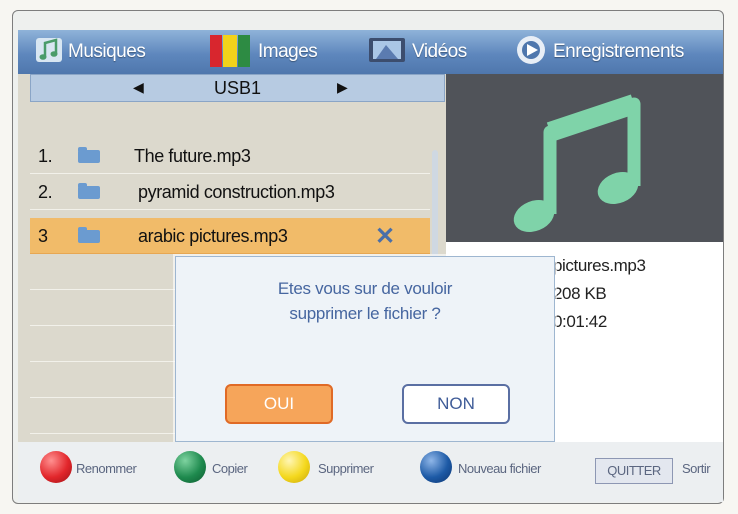 The height and width of the screenshot is (514, 738). Describe the element at coordinates (346, 468) in the screenshot. I see `delete-label: Supprimer` at that location.